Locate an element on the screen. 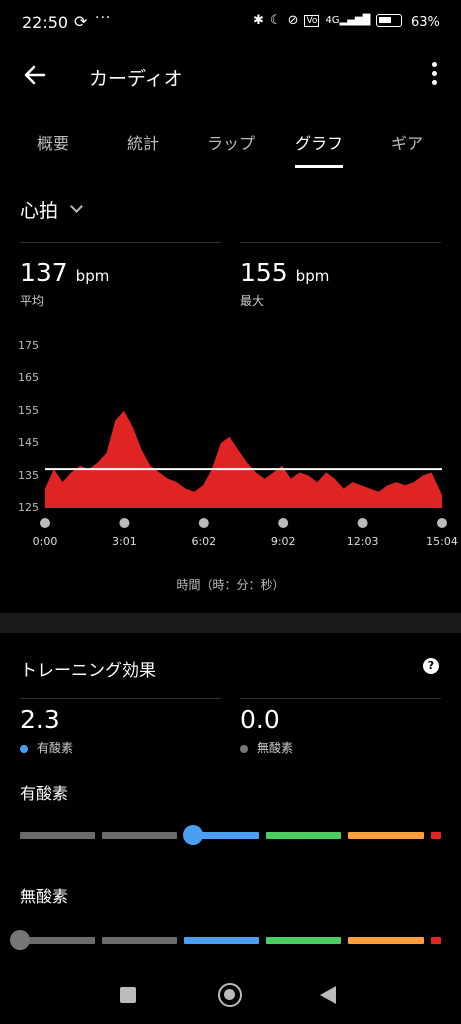  aerobic-legend: 有酸素 is located at coordinates (46, 747).